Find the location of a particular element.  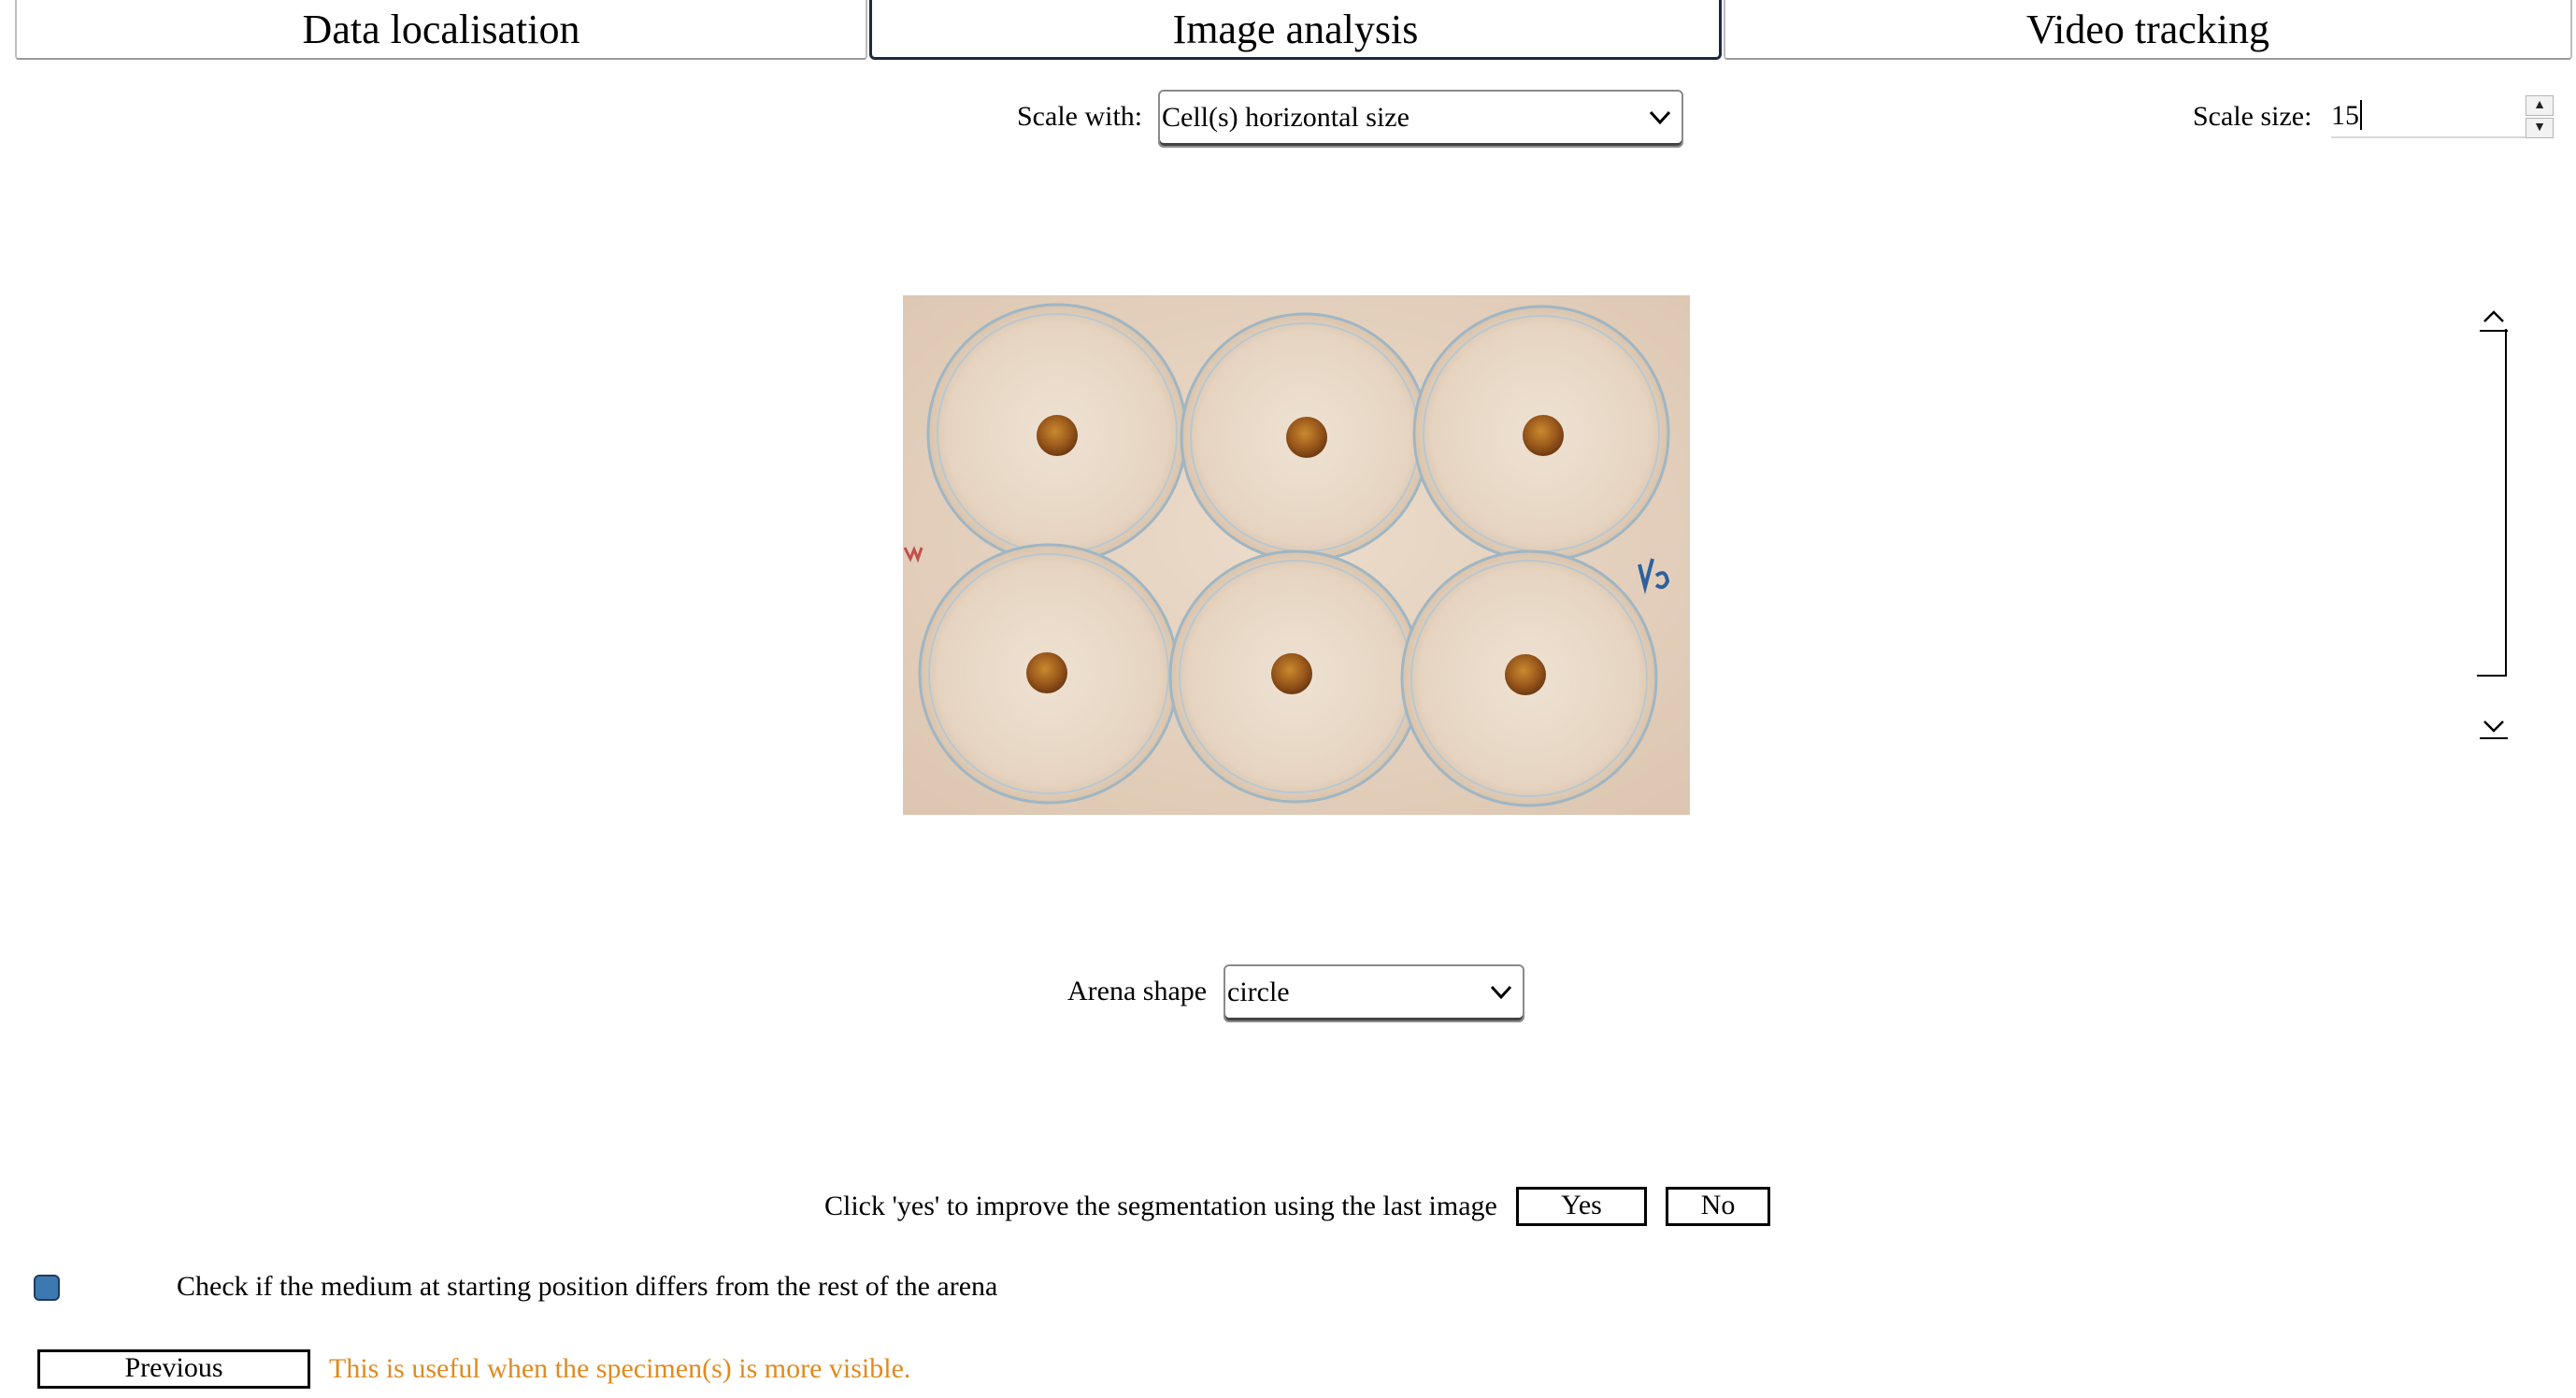

dish-top-middle is located at coordinates (1305, 437).